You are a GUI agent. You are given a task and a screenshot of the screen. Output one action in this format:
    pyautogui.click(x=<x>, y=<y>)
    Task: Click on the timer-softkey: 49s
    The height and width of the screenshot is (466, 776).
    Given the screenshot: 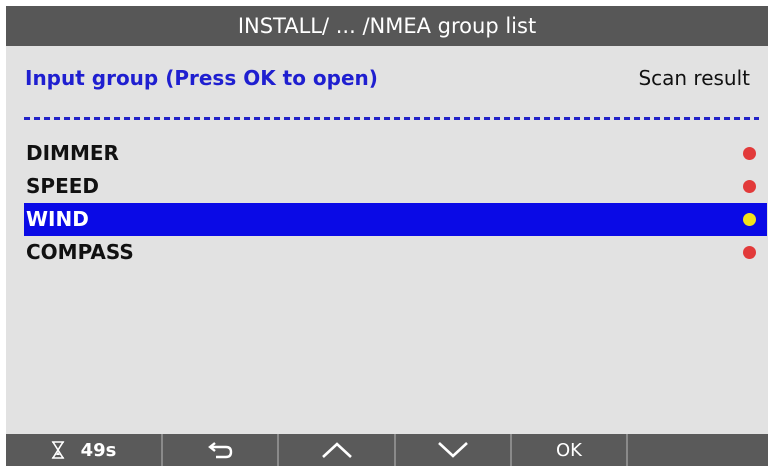 What is the action you would take?
    pyautogui.click(x=84, y=450)
    